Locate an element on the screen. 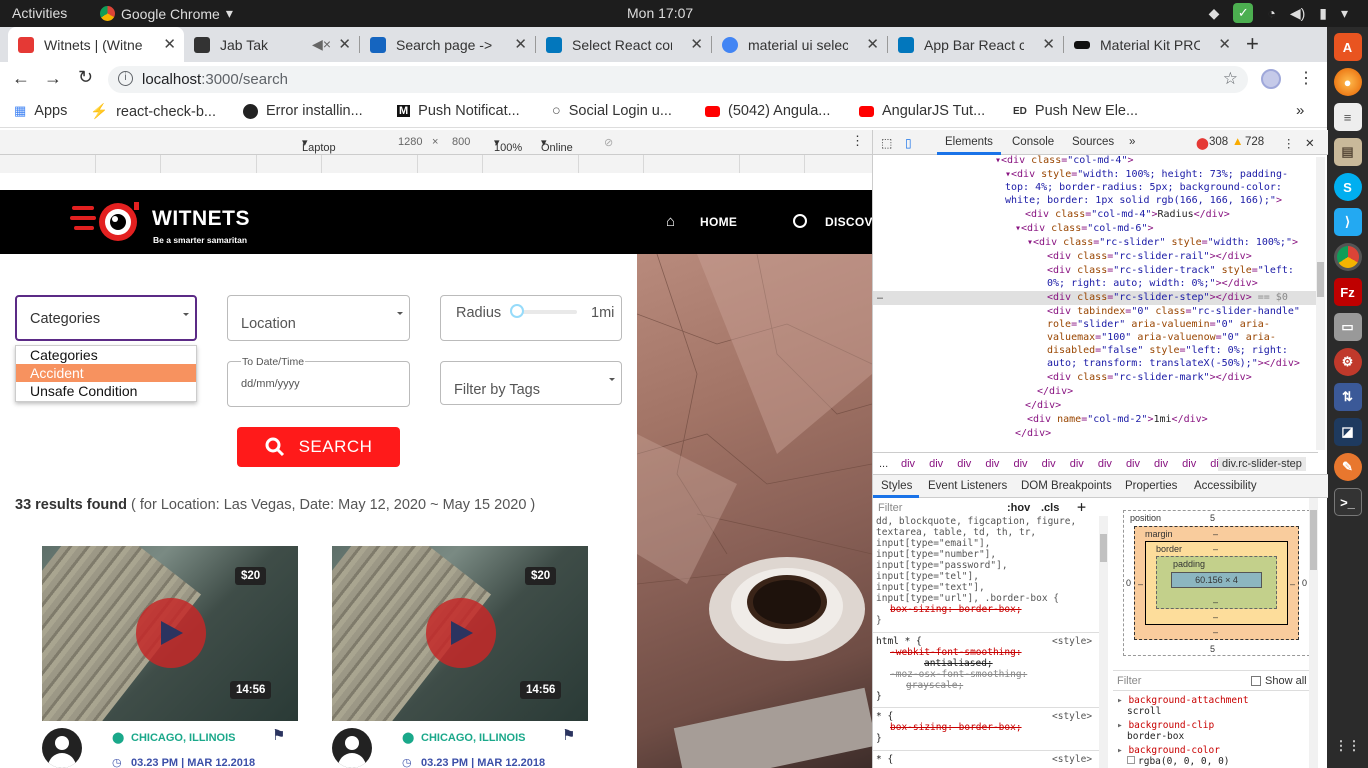 This screenshot has width=1368, height=768. profile-avatar is located at coordinates (1271, 79).